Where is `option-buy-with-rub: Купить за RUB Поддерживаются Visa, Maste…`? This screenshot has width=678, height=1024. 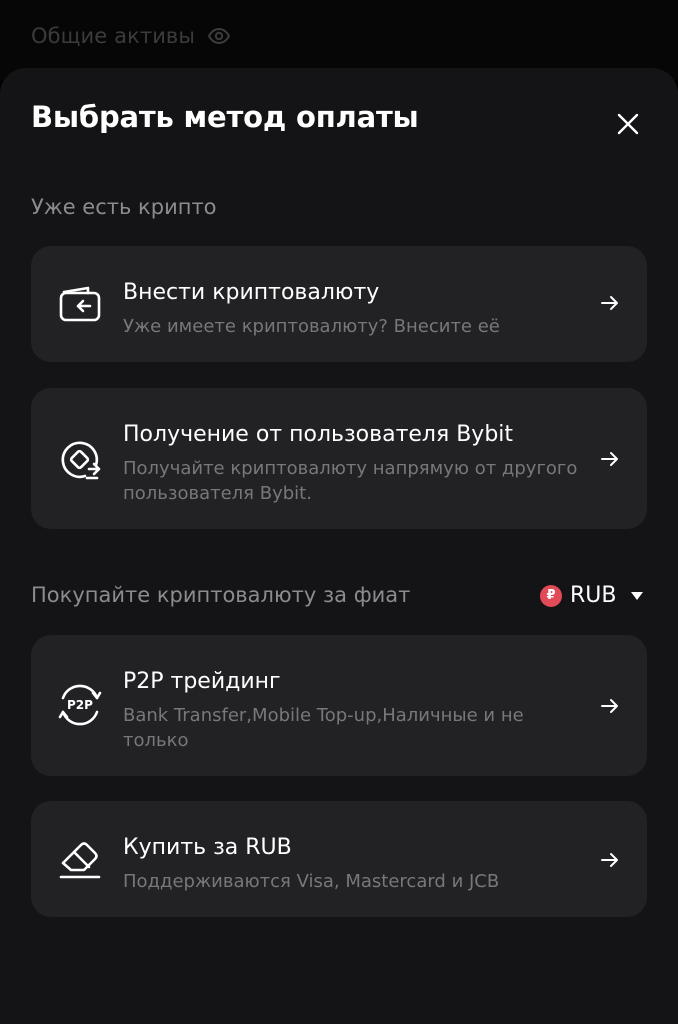 option-buy-with-rub: Купить за RUB Поддерживаются Visa, Maste… is located at coordinates (339, 859).